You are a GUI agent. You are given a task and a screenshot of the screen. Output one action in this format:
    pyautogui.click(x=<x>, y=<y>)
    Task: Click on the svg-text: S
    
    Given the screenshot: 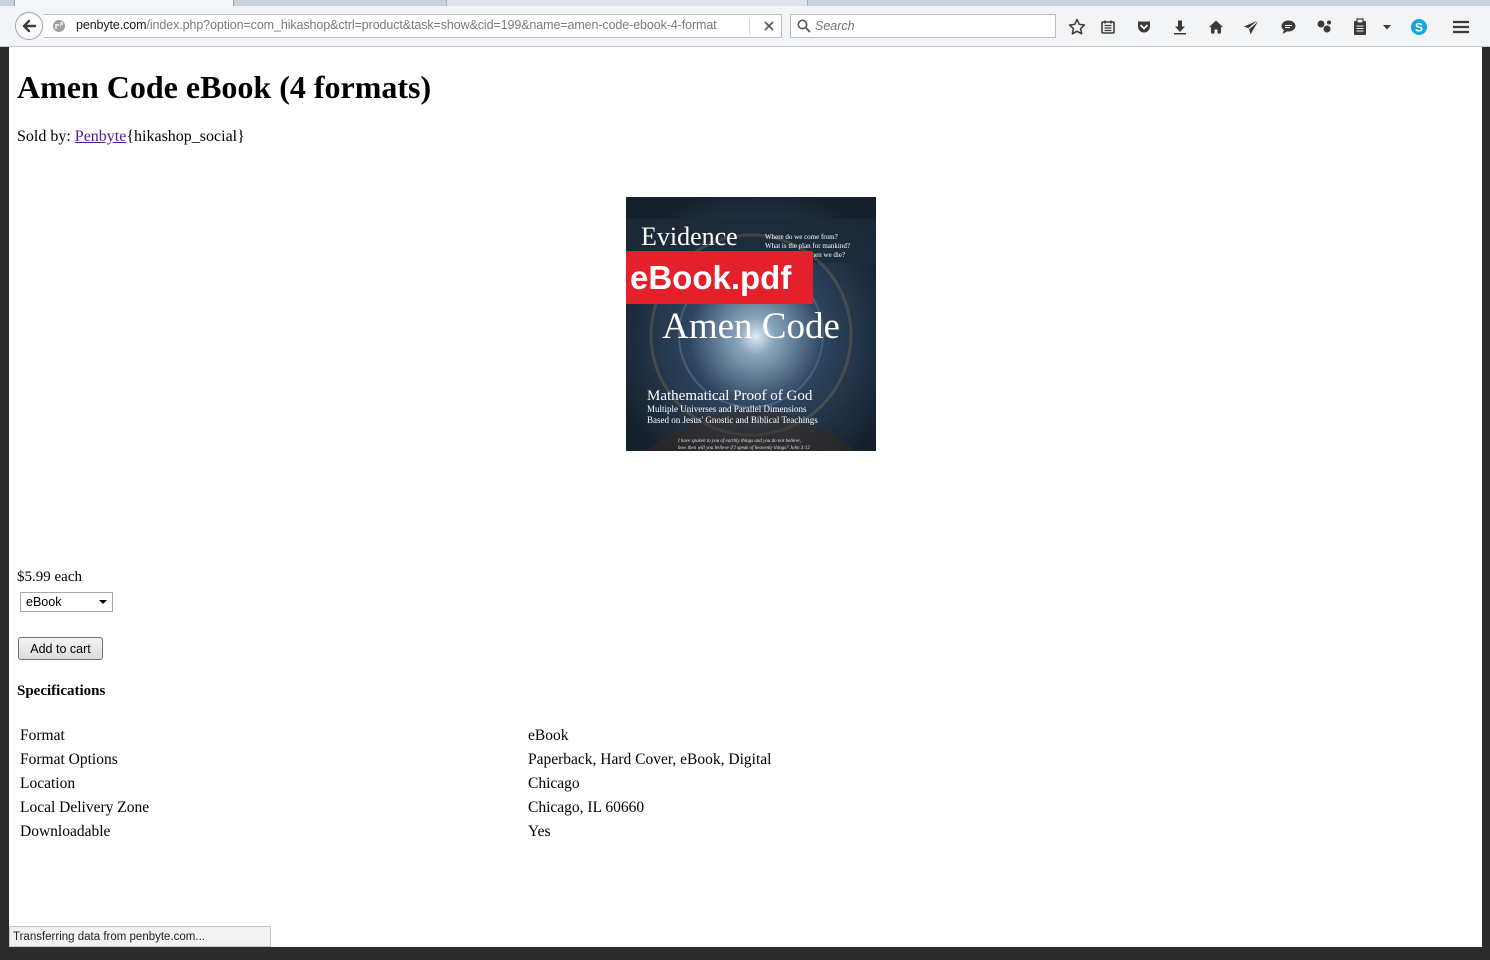 What is the action you would take?
    pyautogui.click(x=1419, y=27)
    